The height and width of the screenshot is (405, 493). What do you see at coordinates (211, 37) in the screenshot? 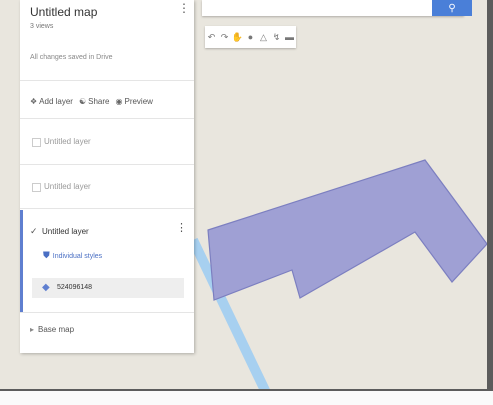
I see `undo-icon: ↶` at bounding box center [211, 37].